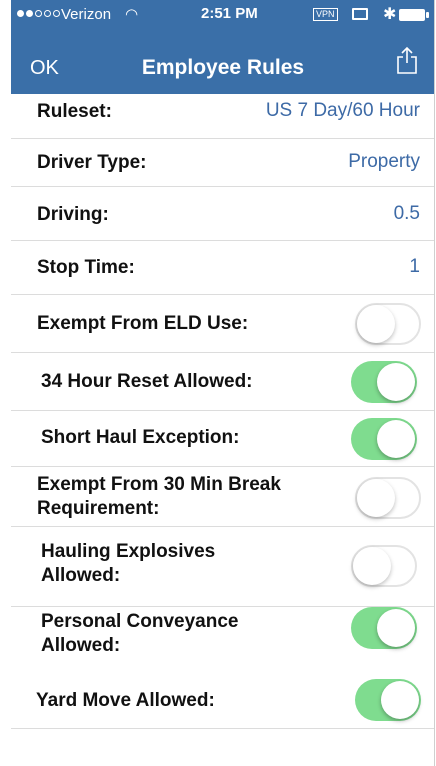 The image size is (436, 766). What do you see at coordinates (434, 383) in the screenshot?
I see `frame-right-border` at bounding box center [434, 383].